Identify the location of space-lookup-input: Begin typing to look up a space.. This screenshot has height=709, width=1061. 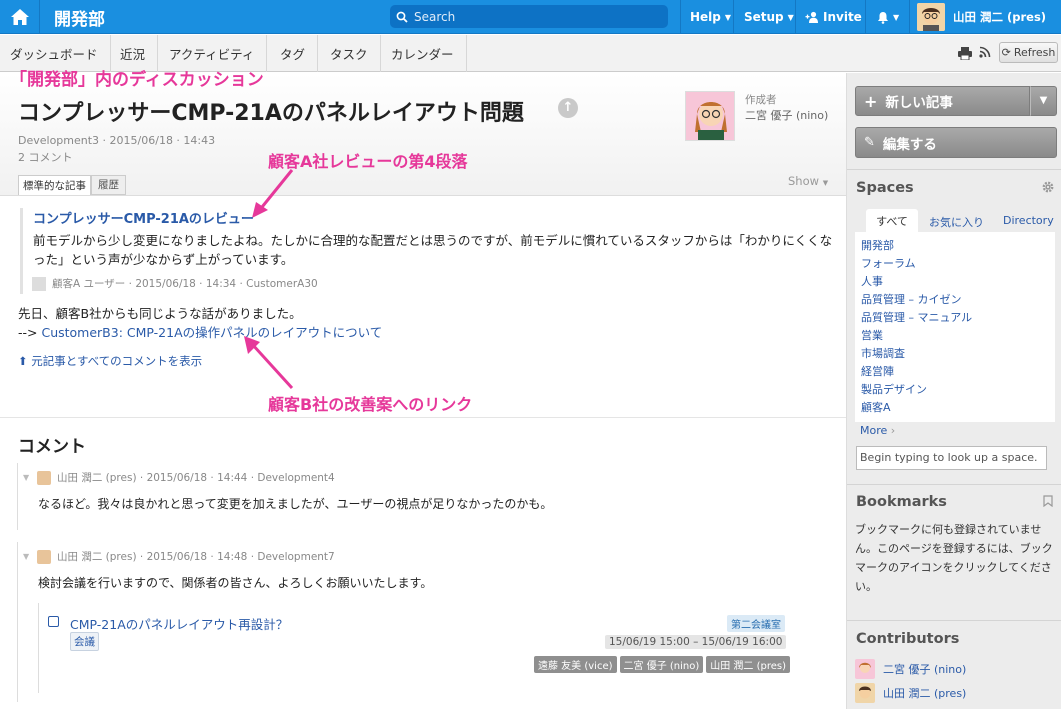
(951, 458).